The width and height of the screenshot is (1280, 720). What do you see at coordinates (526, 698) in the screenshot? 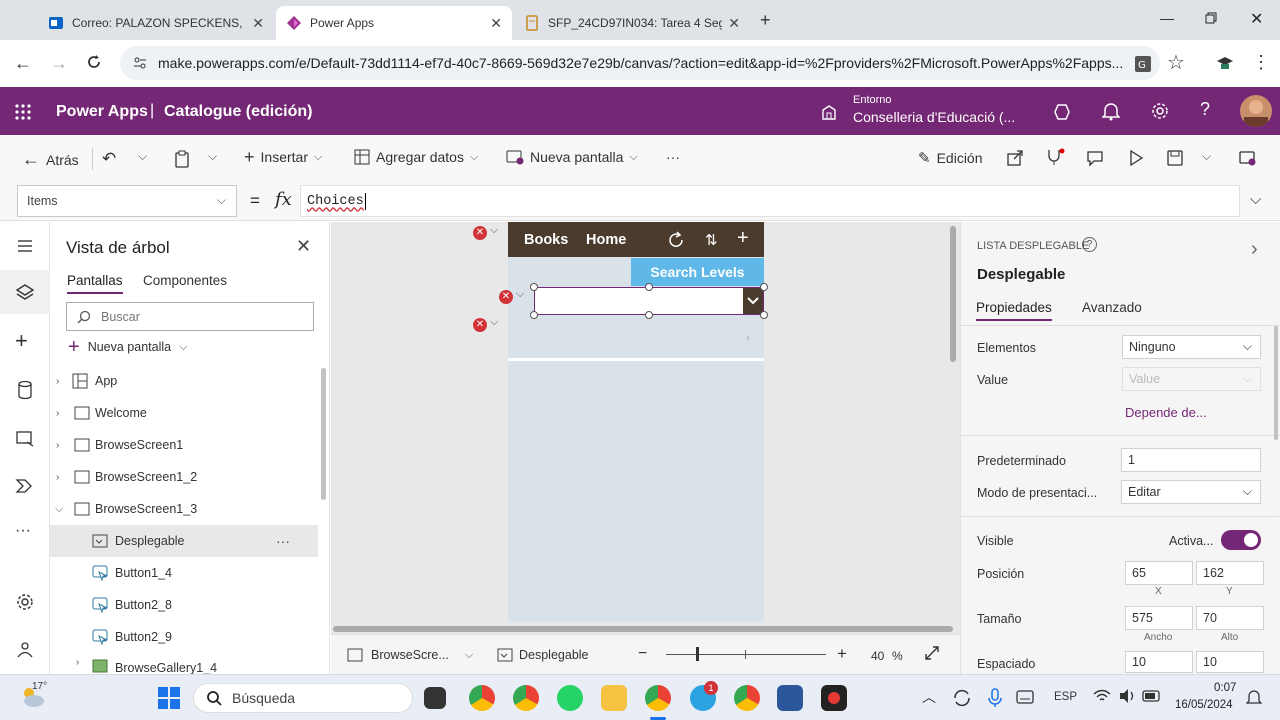
I see `chrome-profile-icon` at bounding box center [526, 698].